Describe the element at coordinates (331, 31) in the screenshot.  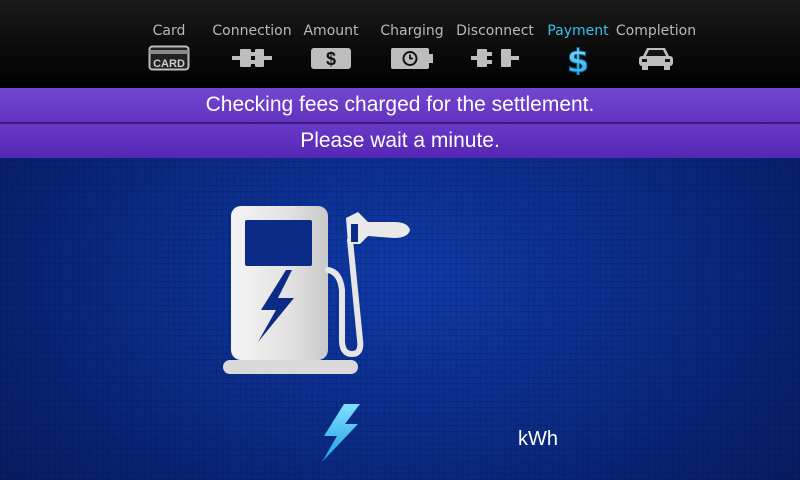
I see `step-label-amount: Amount` at that location.